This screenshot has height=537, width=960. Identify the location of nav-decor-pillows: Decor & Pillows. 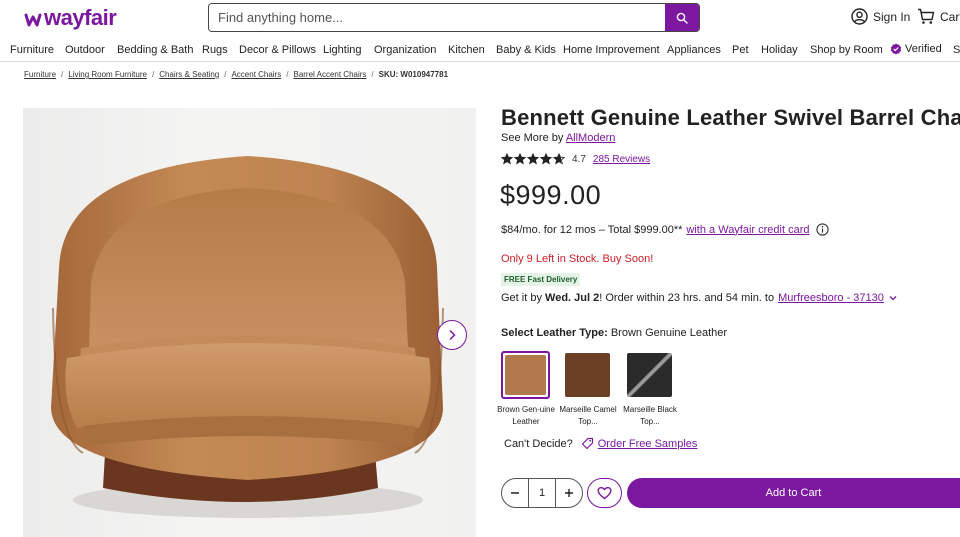
(277, 50).